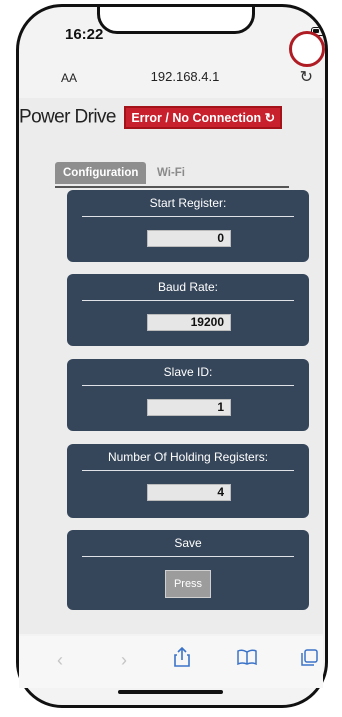 The image size is (342, 717). I want to click on browser-toolbar: ‹ ›, so click(171, 662).